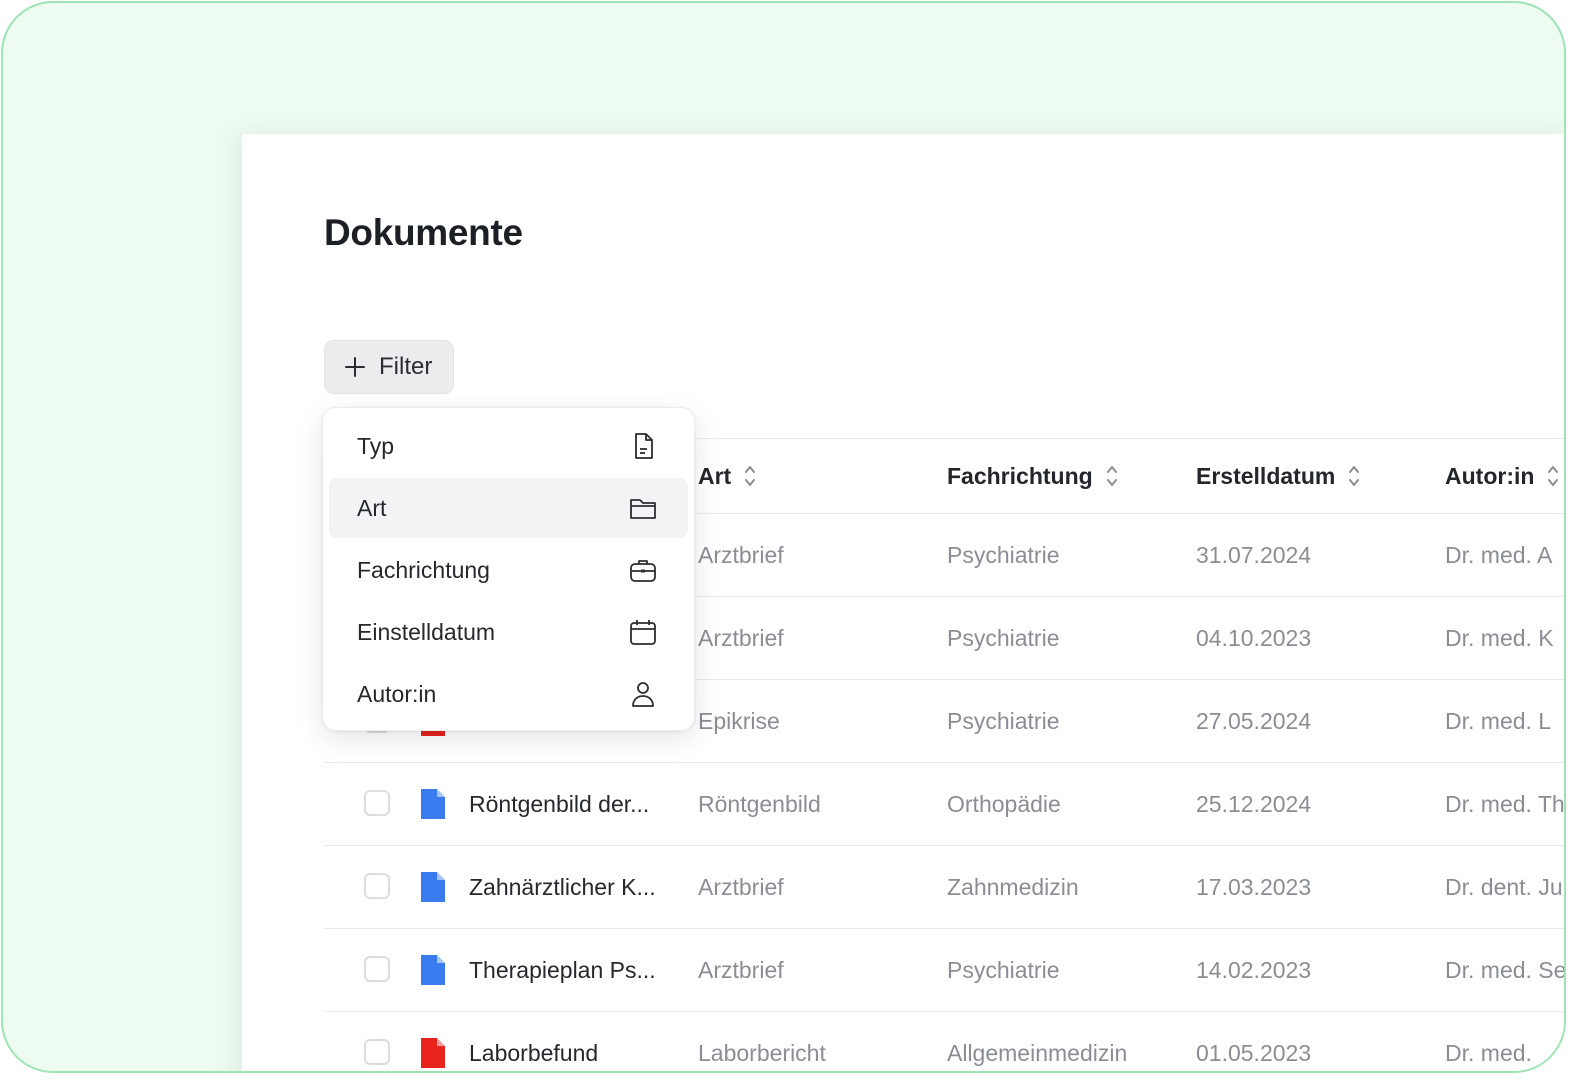 This screenshot has width=1584, height=1086. Describe the element at coordinates (1254, 637) in the screenshot. I see `document-date: 04.10.2023` at that location.